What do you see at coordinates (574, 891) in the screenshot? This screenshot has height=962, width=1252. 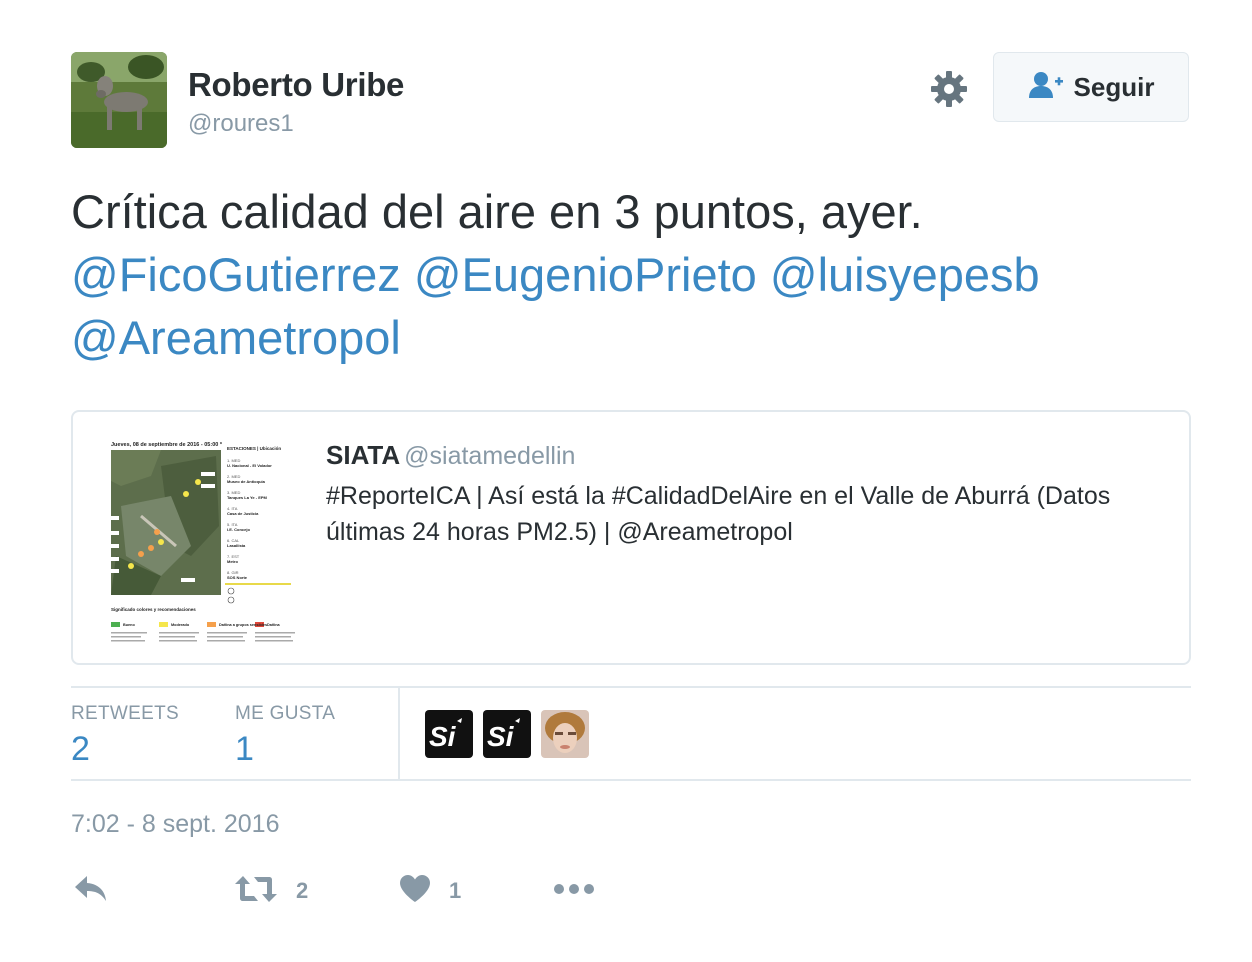 I see `more-icon` at bounding box center [574, 891].